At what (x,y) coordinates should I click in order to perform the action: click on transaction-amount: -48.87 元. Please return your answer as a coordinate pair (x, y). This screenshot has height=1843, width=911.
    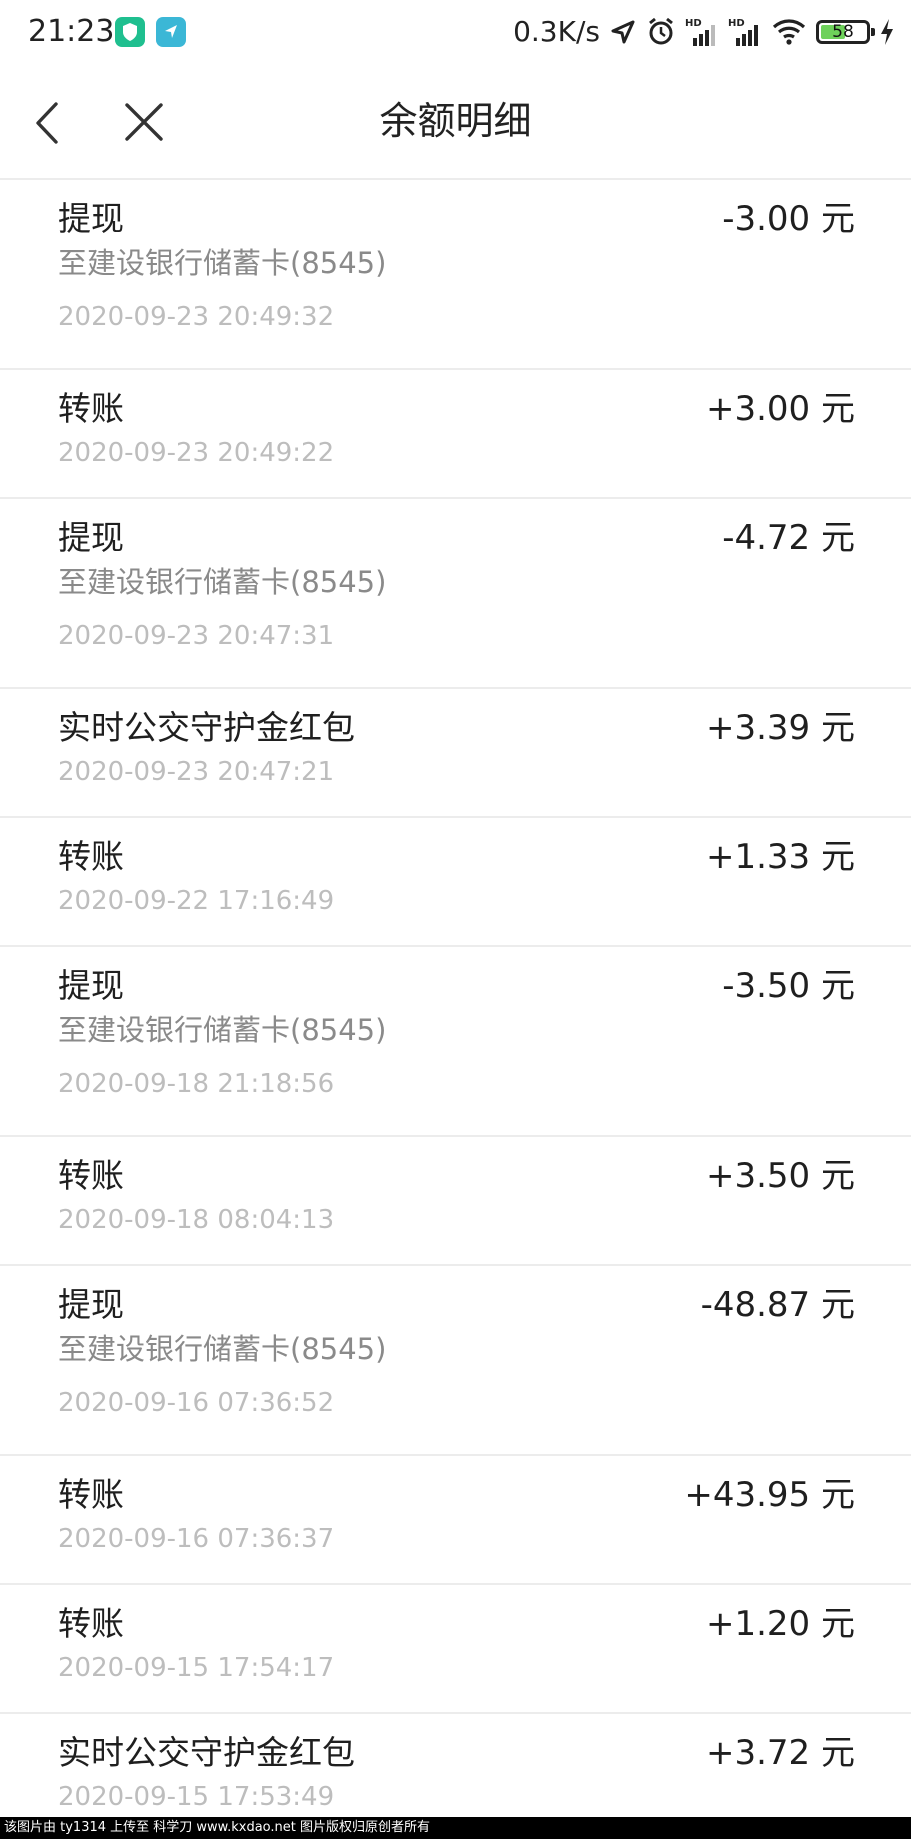
    Looking at the image, I should click on (777, 1305).